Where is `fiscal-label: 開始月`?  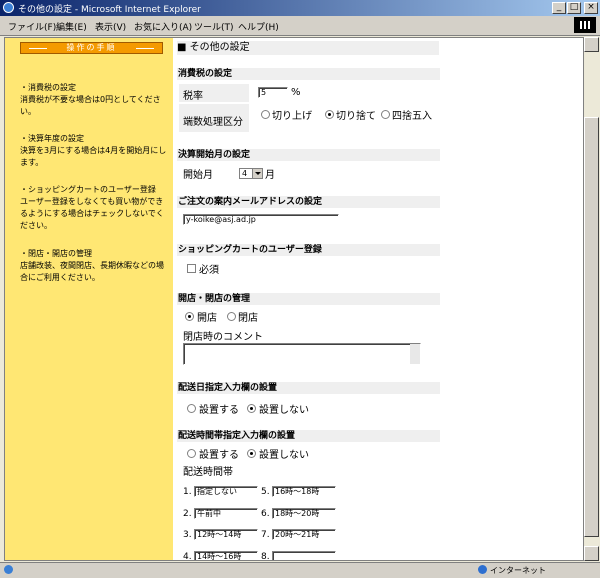
fiscal-label: 開始月 is located at coordinates (198, 175).